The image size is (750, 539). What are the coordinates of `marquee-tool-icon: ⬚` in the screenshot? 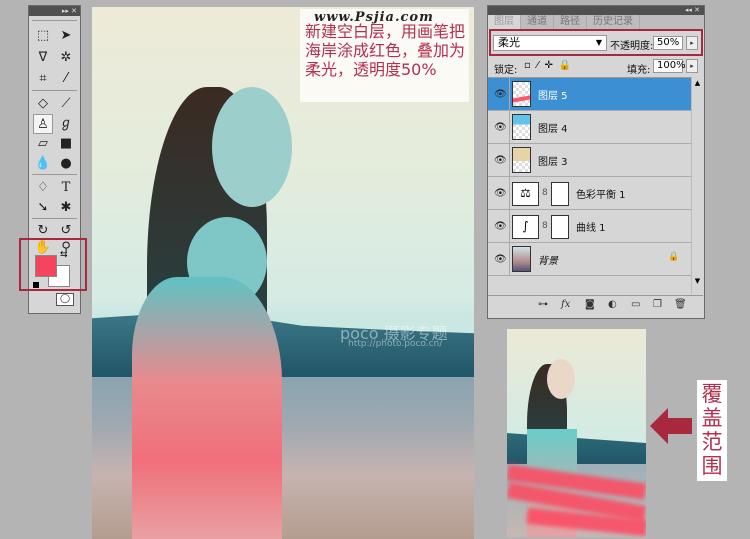 It's located at (43, 36).